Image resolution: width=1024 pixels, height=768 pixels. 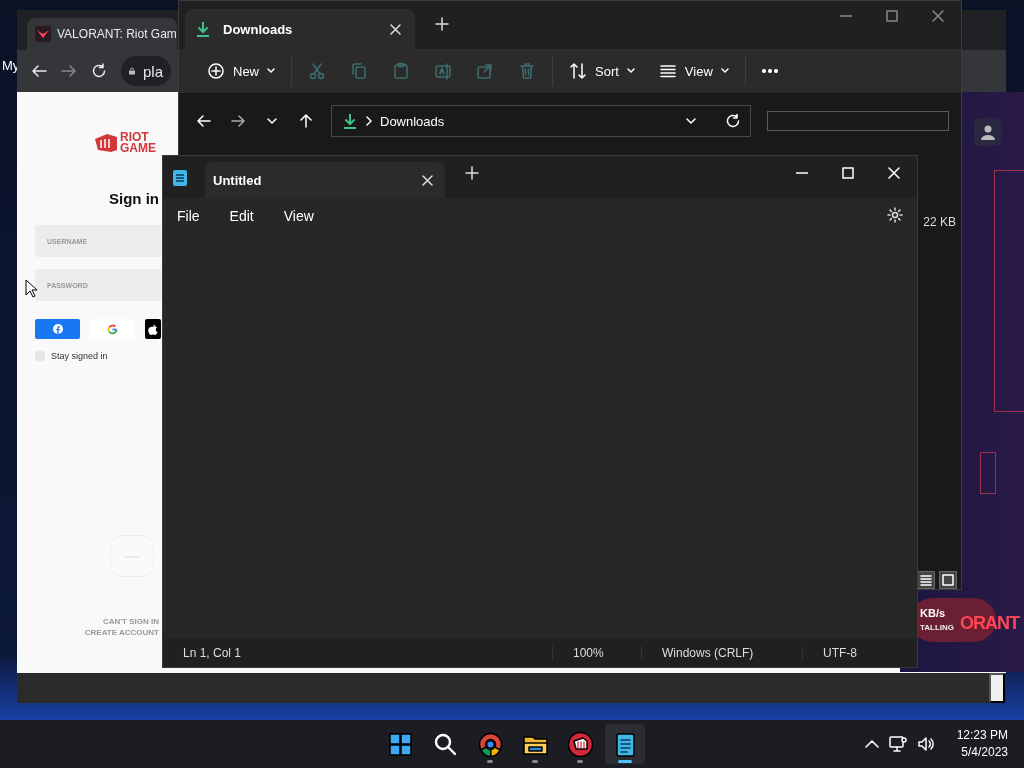 I want to click on new-button: New, so click(x=241, y=71).